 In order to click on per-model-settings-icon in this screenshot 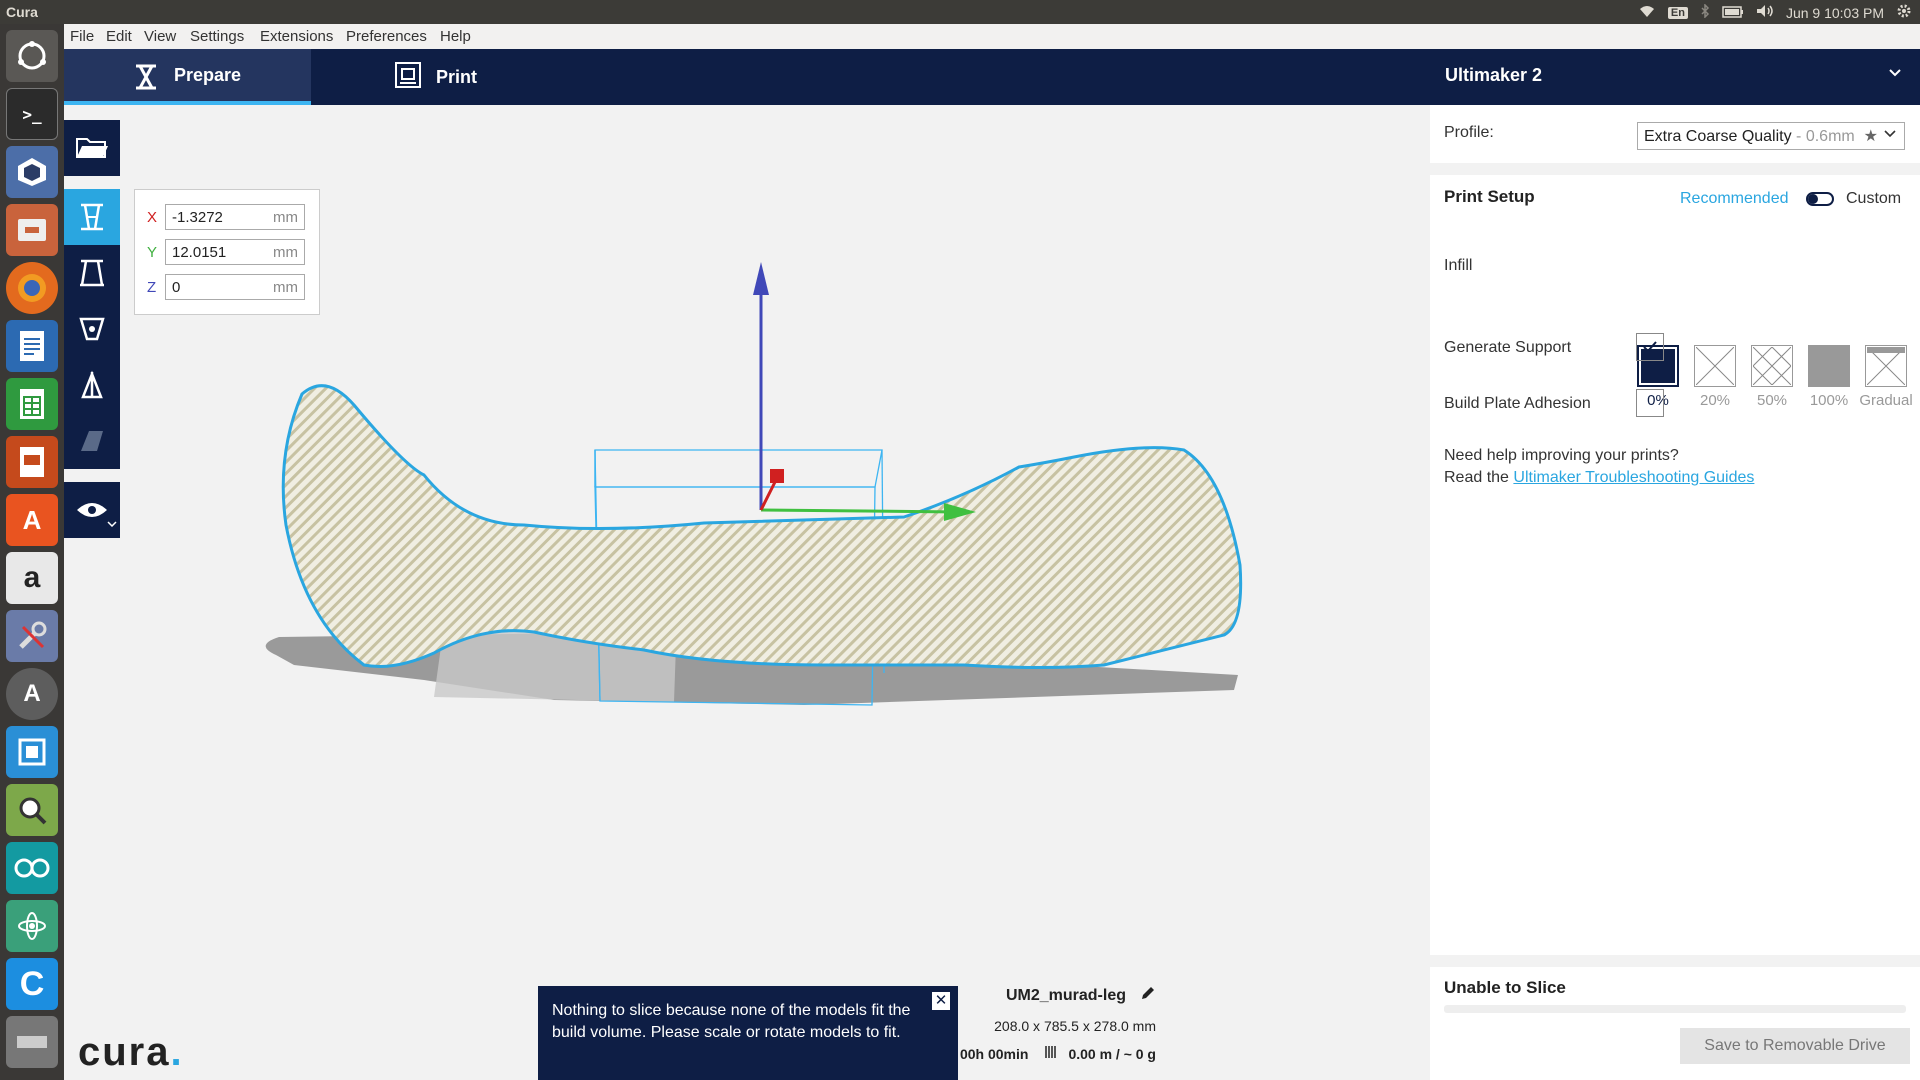, I will do `click(92, 441)`.